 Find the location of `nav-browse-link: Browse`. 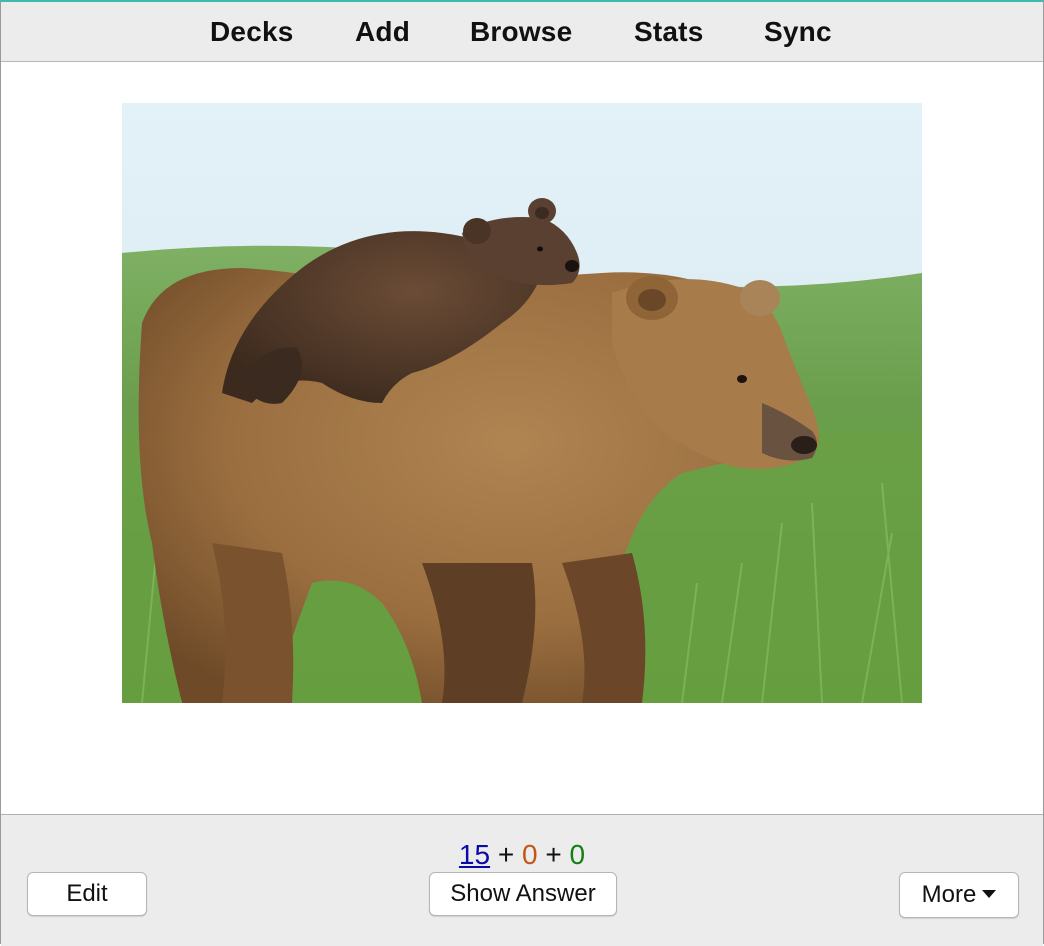

nav-browse-link: Browse is located at coordinates (521, 32).